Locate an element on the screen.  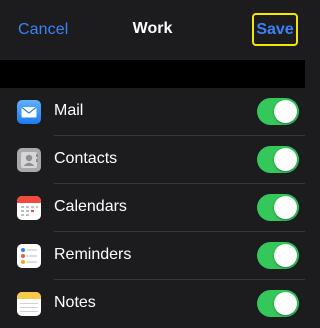
reminders-icon is located at coordinates (29, 256).